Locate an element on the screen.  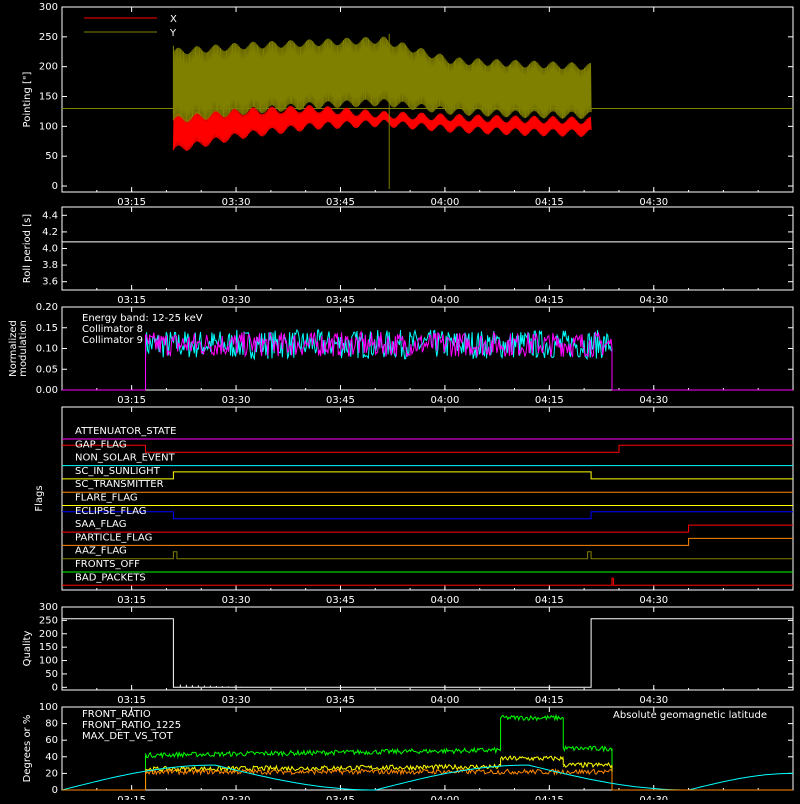
y-axis-label: Roll period [s] is located at coordinates (27, 248).